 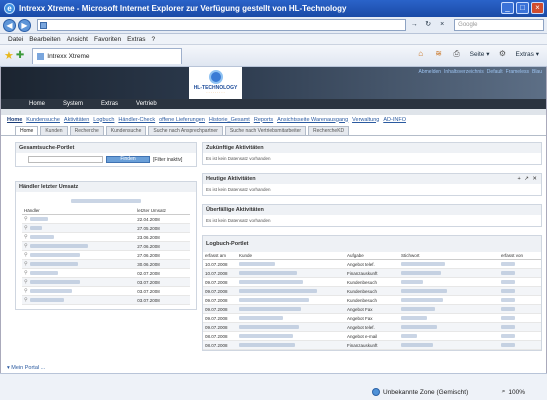 What do you see at coordinates (372, 256) in the screenshot?
I see `col-aufgabe: Aufgabe` at bounding box center [372, 256].